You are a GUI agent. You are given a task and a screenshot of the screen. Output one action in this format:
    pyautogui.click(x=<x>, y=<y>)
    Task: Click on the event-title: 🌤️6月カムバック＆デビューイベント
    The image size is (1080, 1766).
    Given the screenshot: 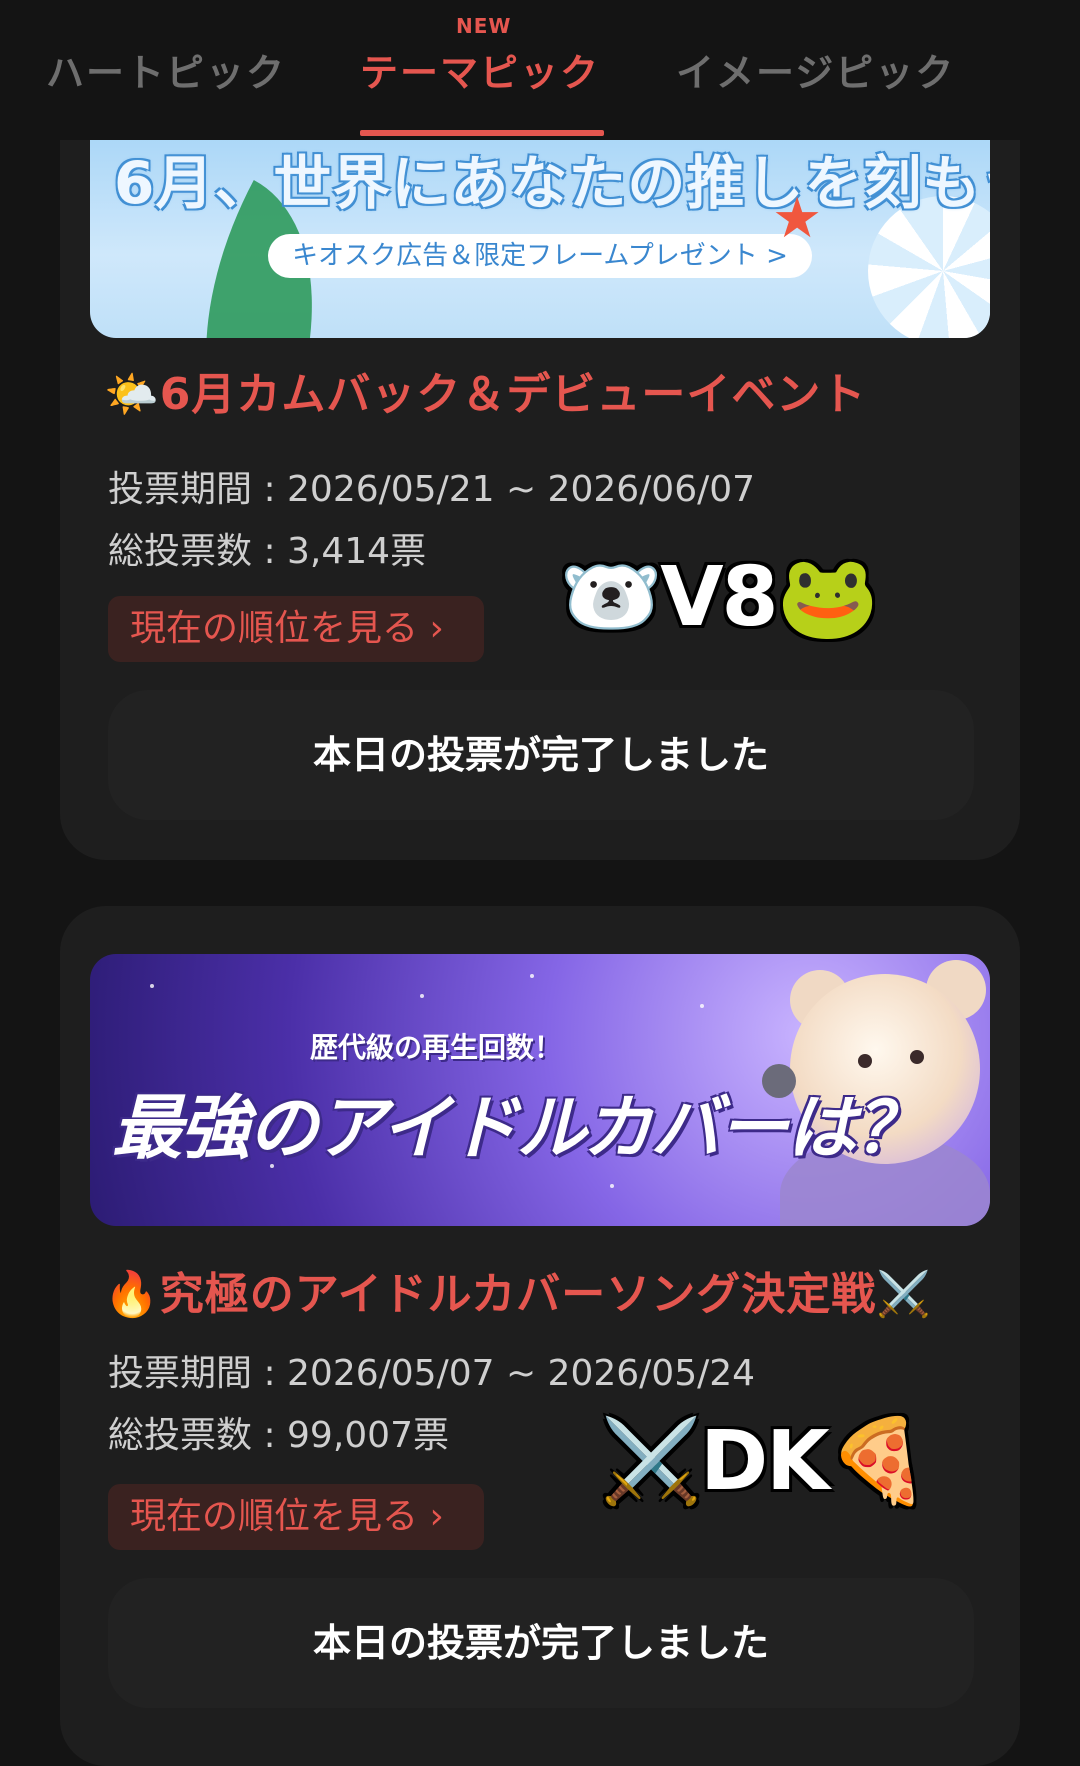 What is the action you would take?
    pyautogui.click(x=485, y=390)
    